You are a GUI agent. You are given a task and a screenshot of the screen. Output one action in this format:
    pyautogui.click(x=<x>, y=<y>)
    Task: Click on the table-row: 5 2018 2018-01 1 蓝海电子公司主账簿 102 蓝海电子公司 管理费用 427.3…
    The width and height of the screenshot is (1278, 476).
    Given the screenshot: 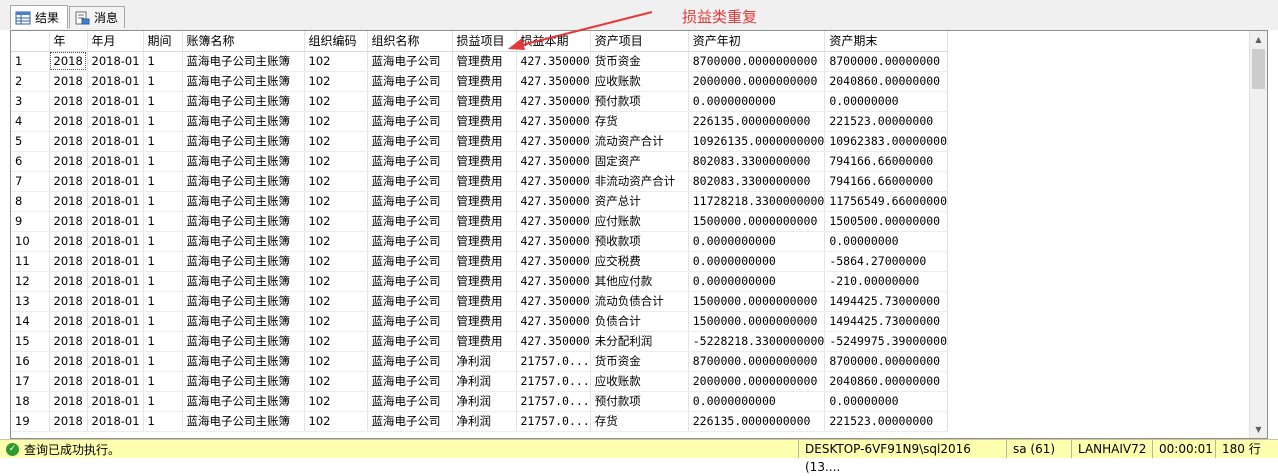 What is the action you would take?
    pyautogui.click(x=480, y=141)
    